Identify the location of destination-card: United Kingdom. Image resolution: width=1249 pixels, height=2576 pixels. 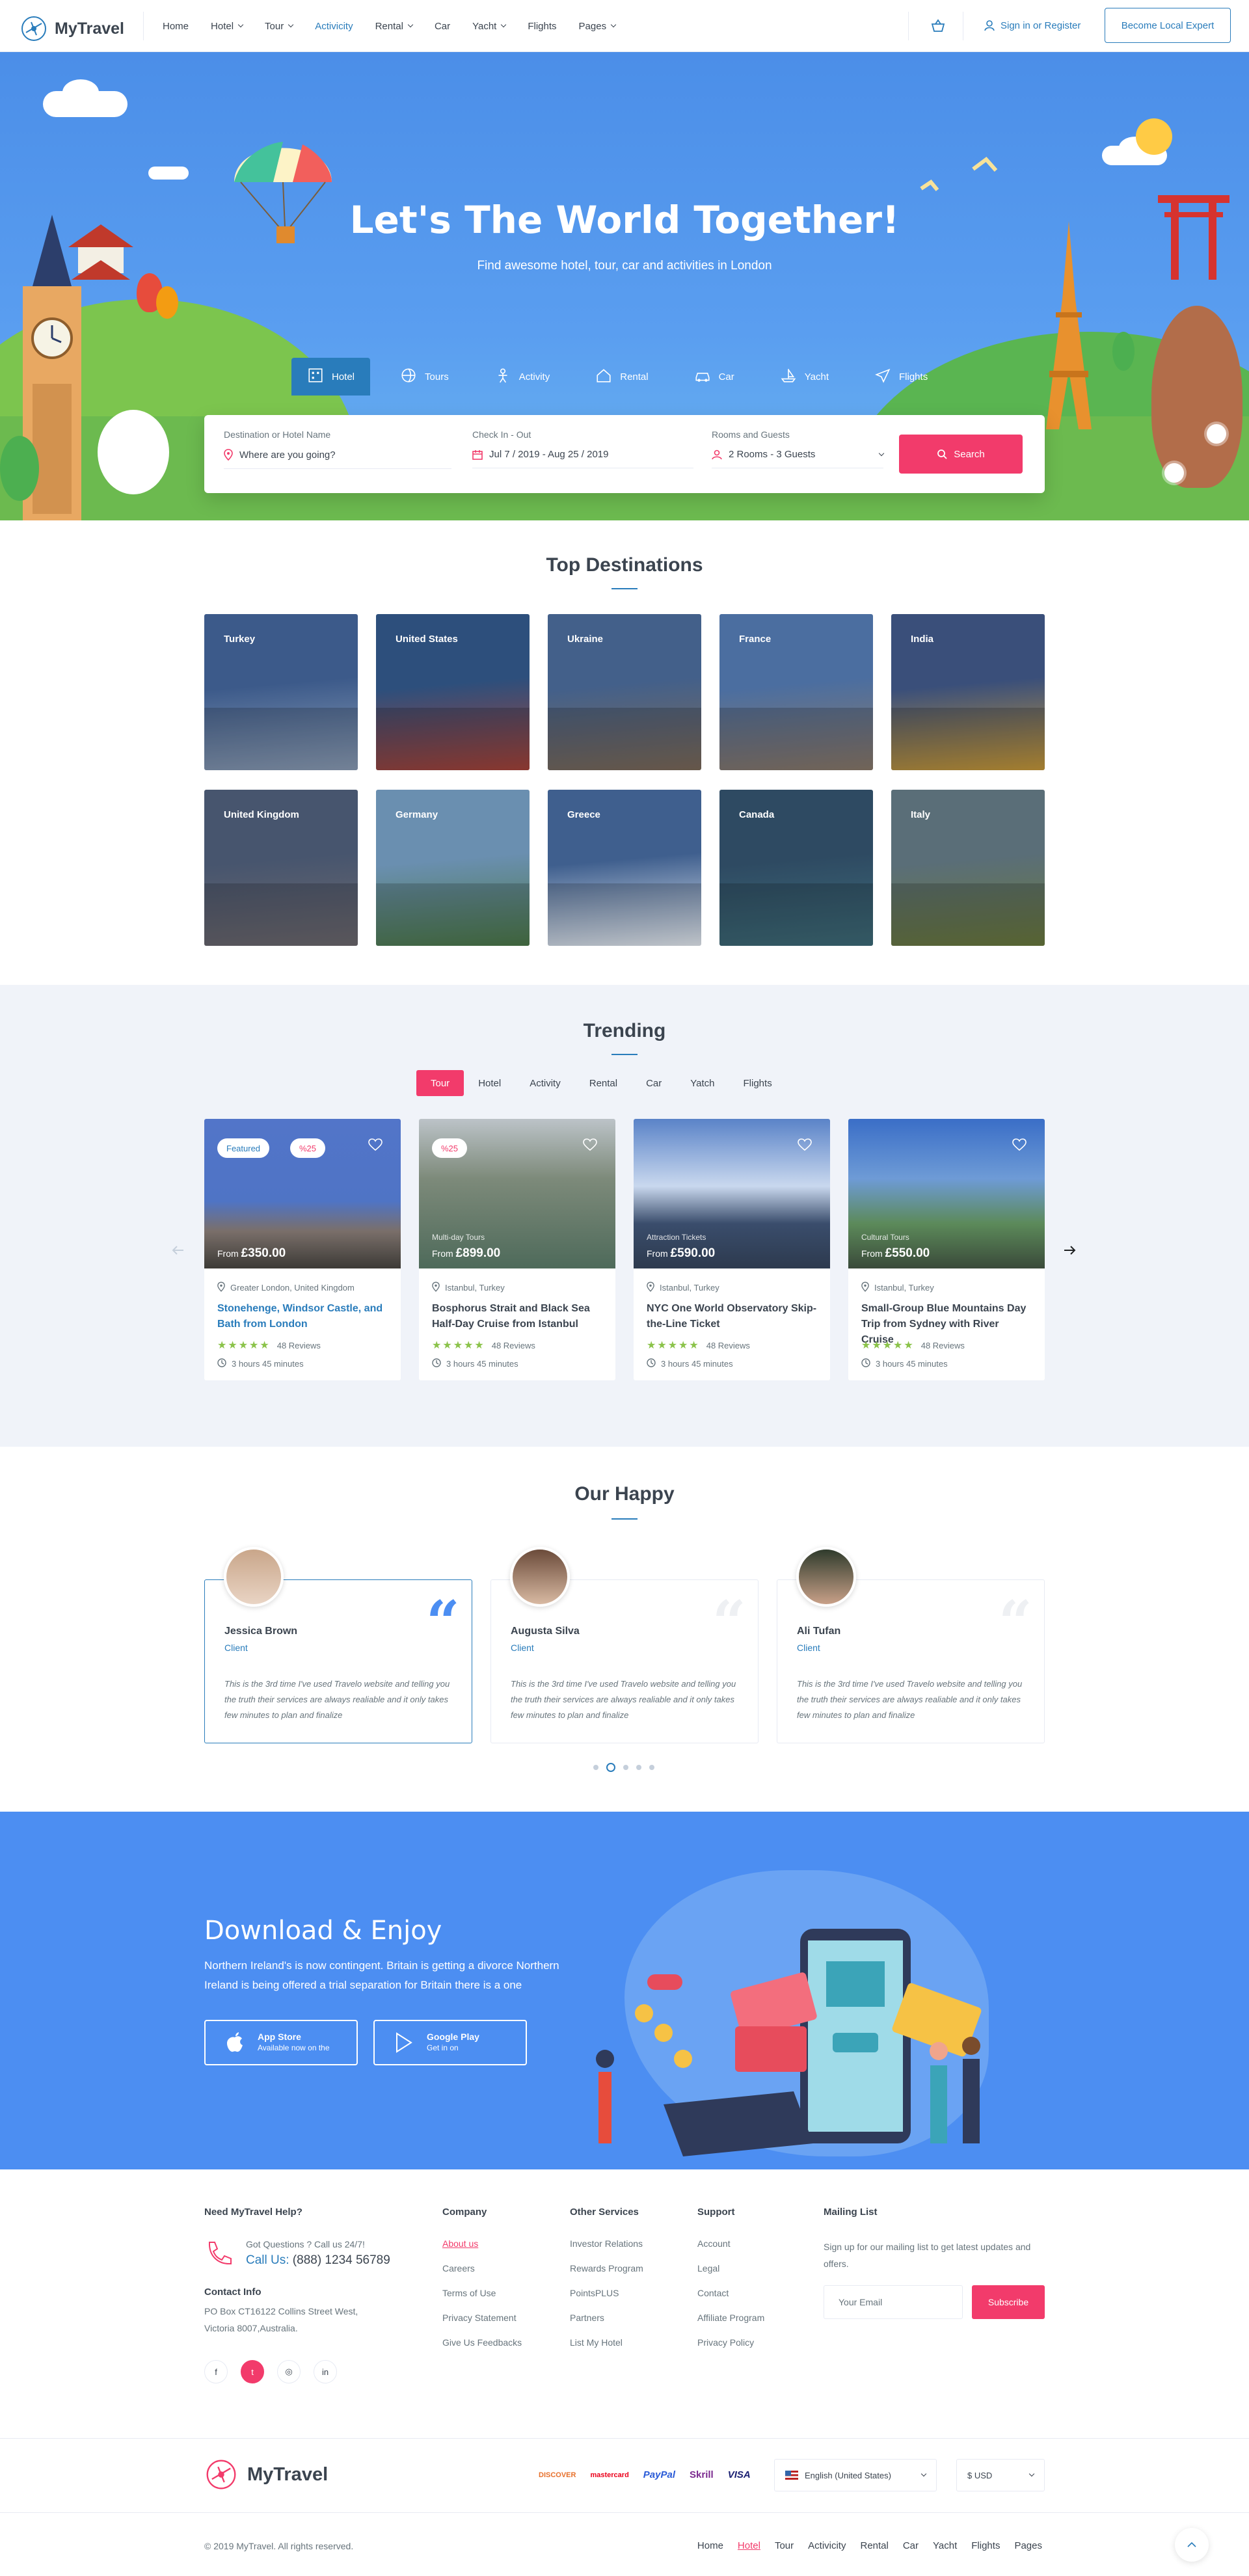
(281, 868).